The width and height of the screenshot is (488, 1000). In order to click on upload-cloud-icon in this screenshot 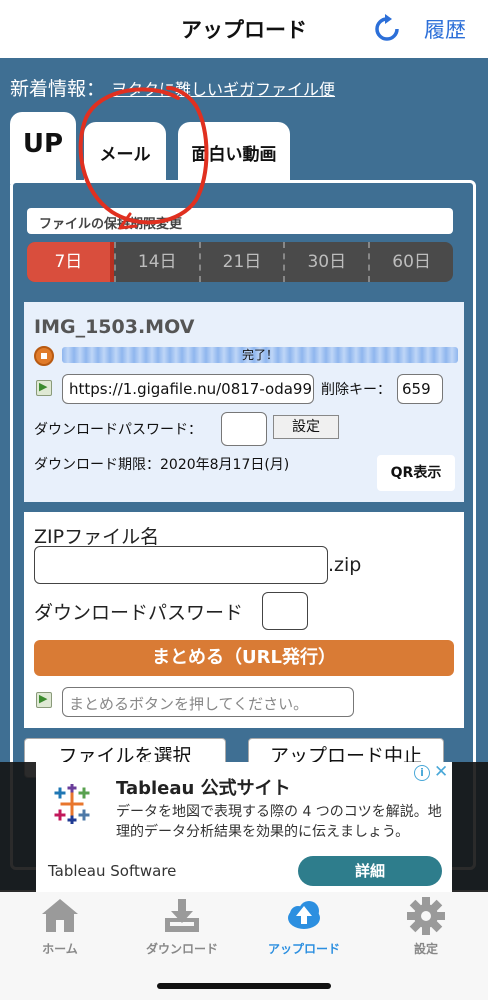, I will do `click(304, 915)`.